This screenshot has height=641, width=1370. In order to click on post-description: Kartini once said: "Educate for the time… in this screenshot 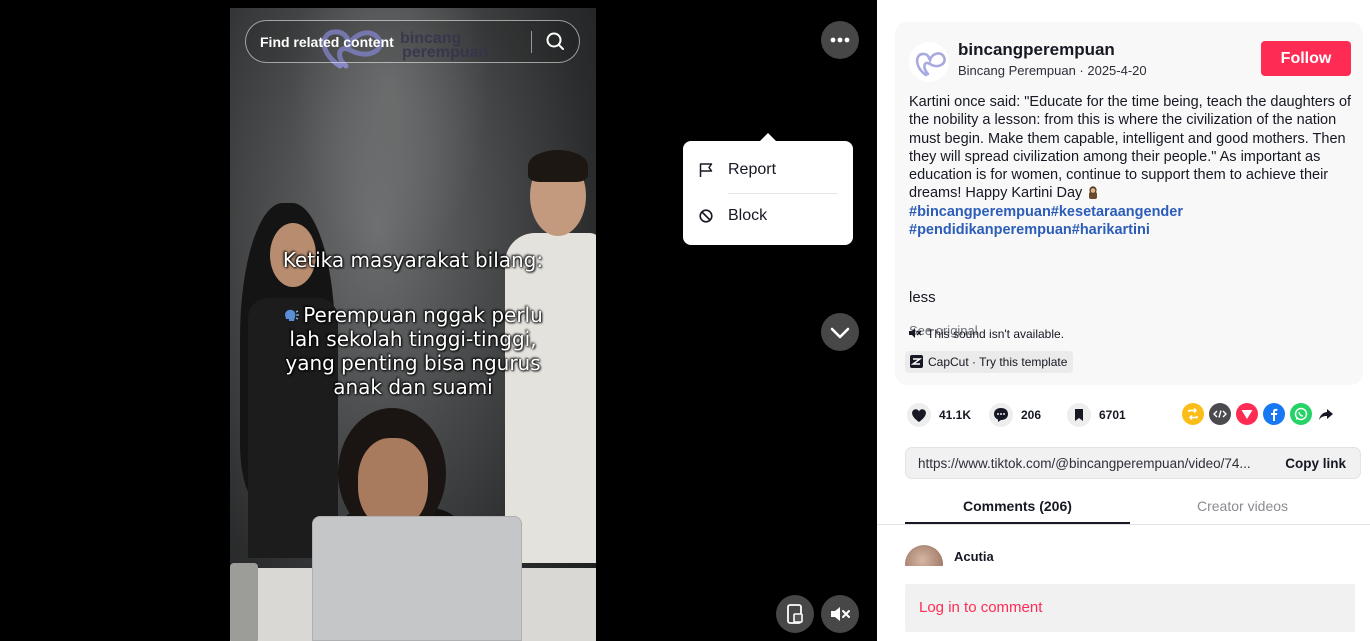, I will do `click(1133, 166)`.